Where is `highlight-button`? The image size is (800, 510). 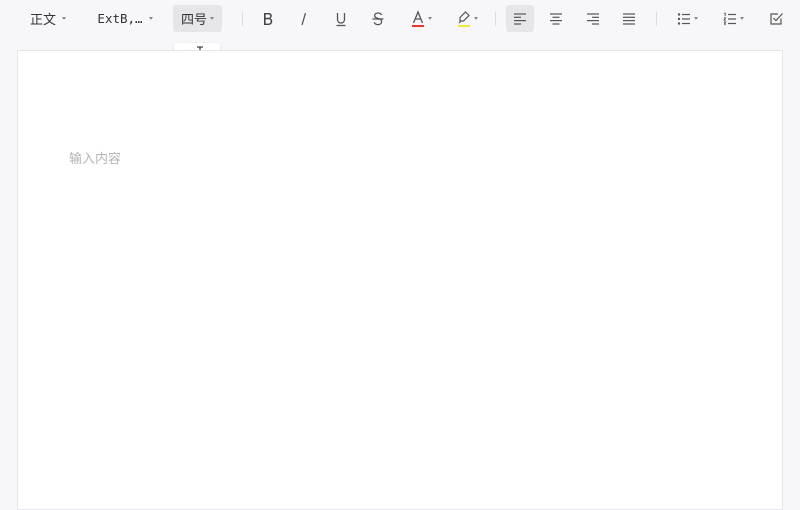 highlight-button is located at coordinates (467, 18).